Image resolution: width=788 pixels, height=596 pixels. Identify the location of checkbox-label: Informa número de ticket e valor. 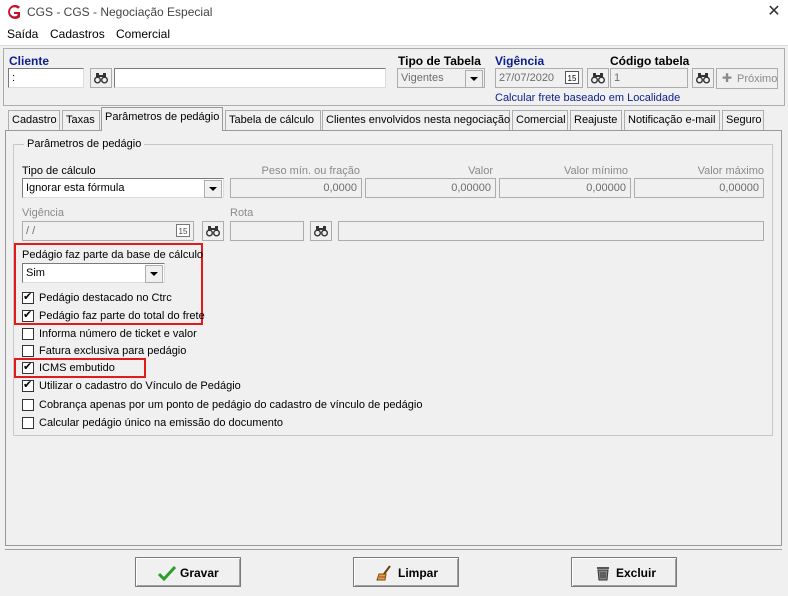
(118, 334).